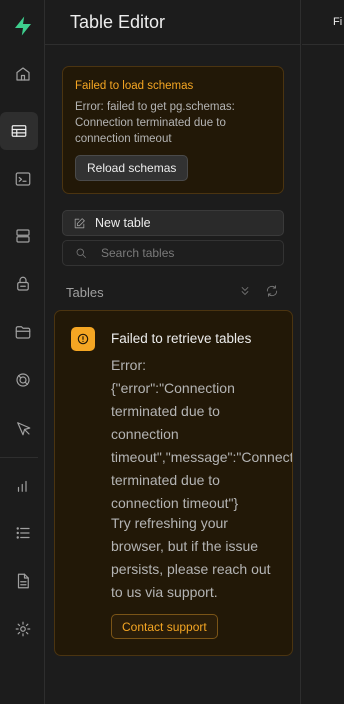 This screenshot has height=704, width=344. Describe the element at coordinates (22, 179) in the screenshot. I see `sql-editor-icon` at that location.